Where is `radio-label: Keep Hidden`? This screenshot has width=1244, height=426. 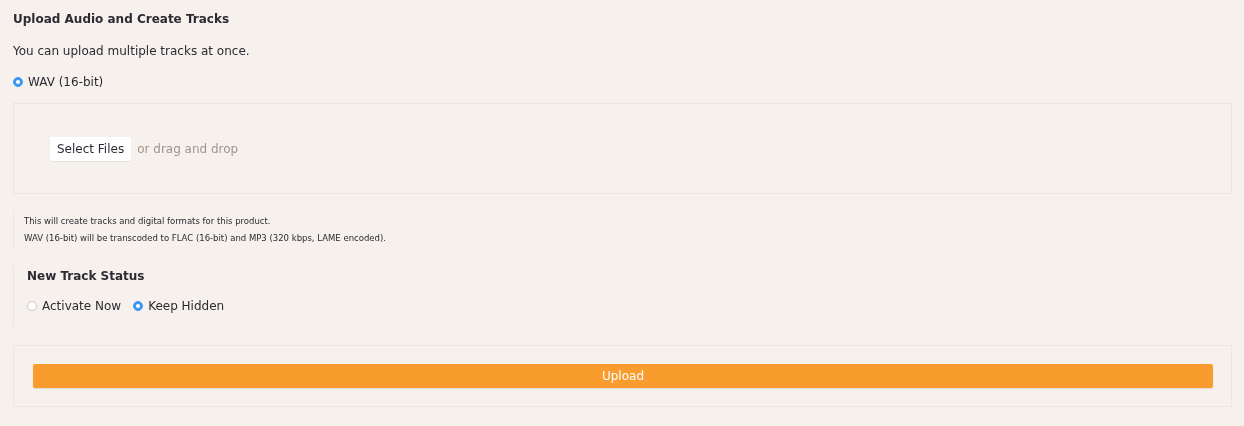 radio-label: Keep Hidden is located at coordinates (186, 306).